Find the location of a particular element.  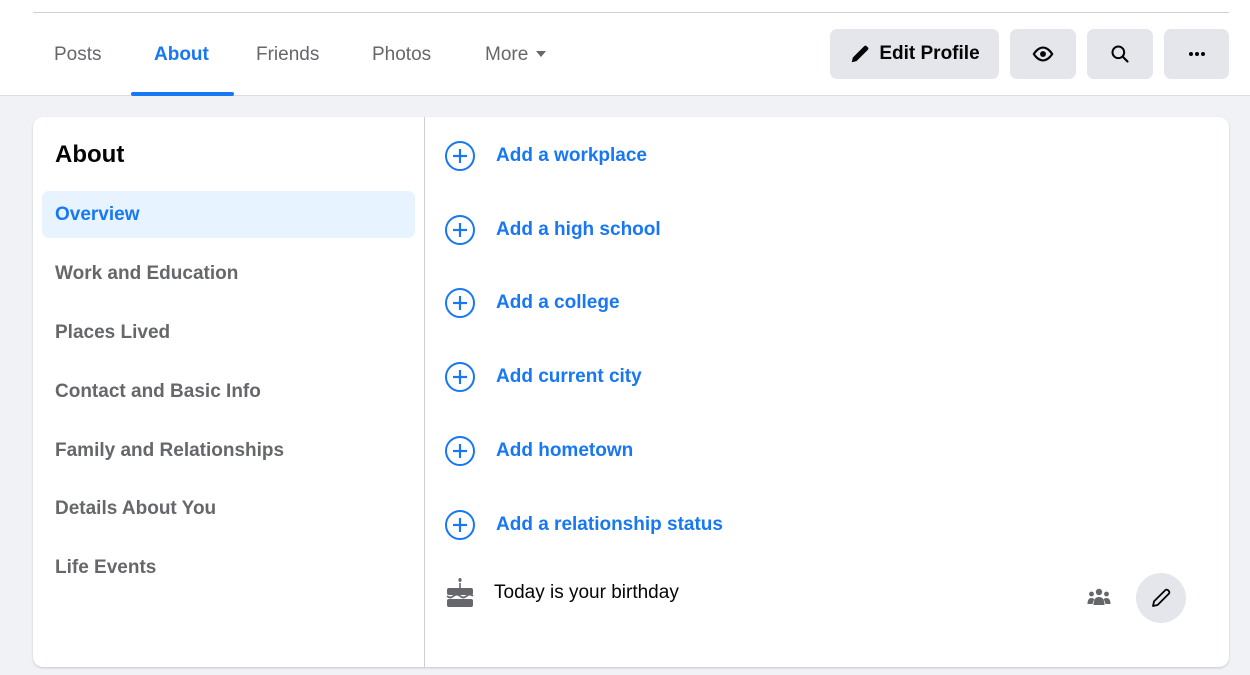

tab-about: About is located at coordinates (181, 56).